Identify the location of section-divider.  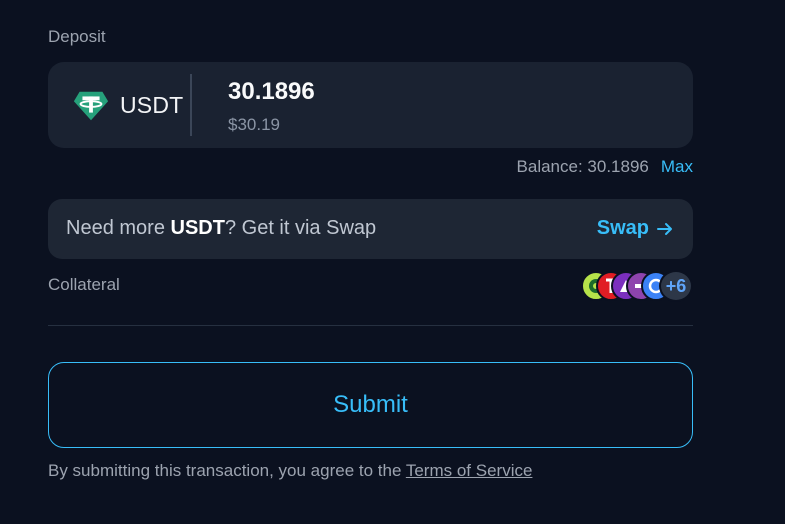
(370, 325).